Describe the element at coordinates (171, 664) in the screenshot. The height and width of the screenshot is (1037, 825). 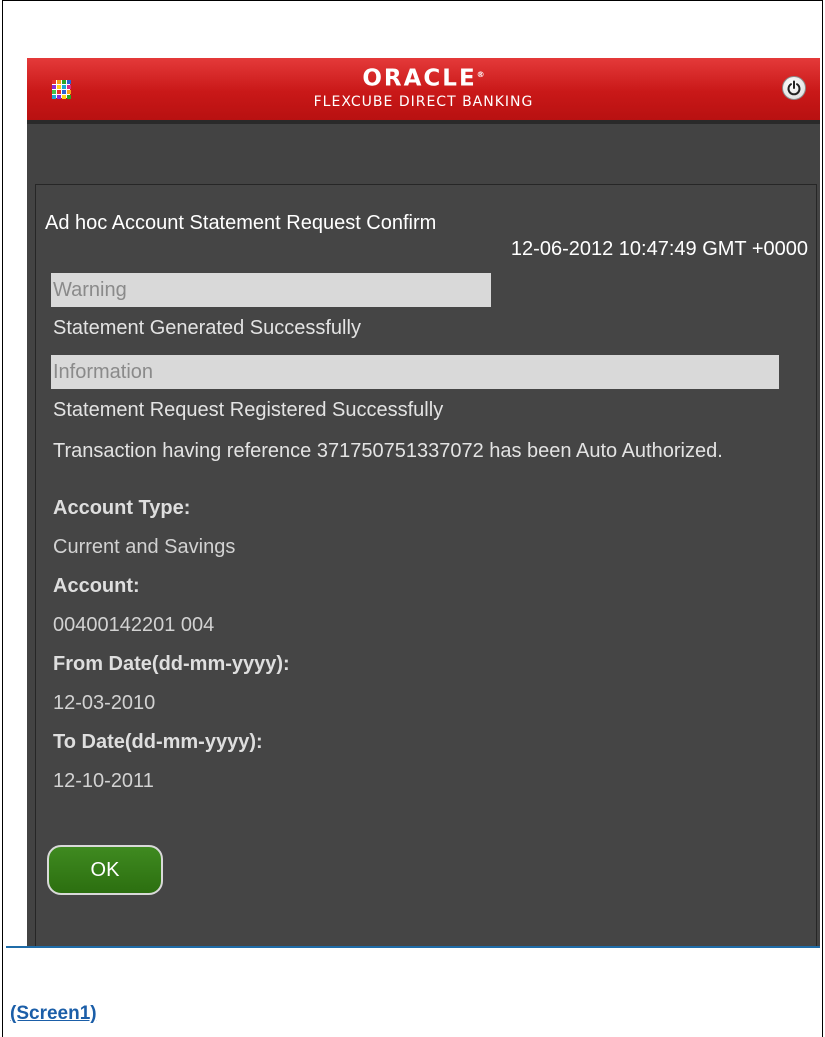
I see `from-date-label: From Date(dd-mm-yyyy):` at that location.